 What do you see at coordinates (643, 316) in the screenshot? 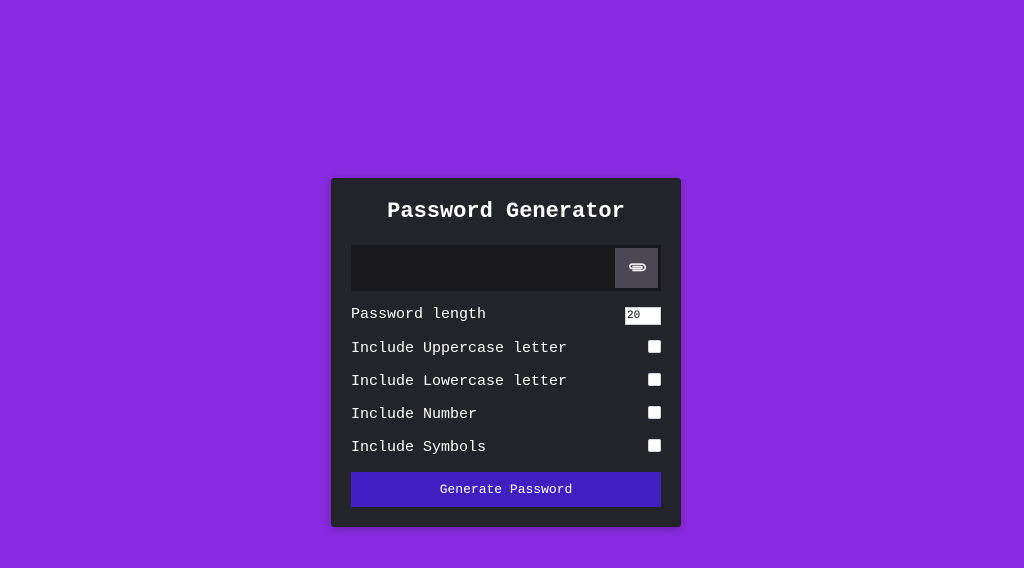
I see `password-length-input` at bounding box center [643, 316].